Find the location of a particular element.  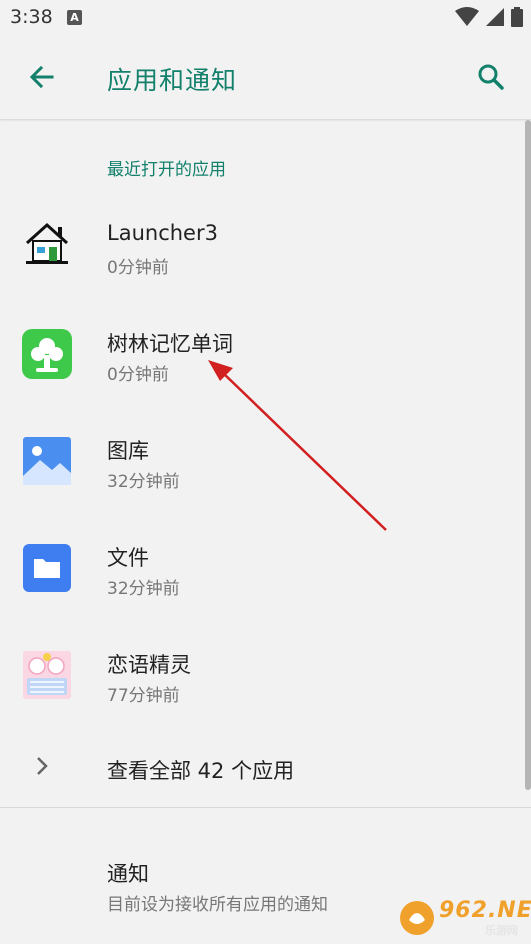

watermark-text: 962.NET is located at coordinates (485, 910).